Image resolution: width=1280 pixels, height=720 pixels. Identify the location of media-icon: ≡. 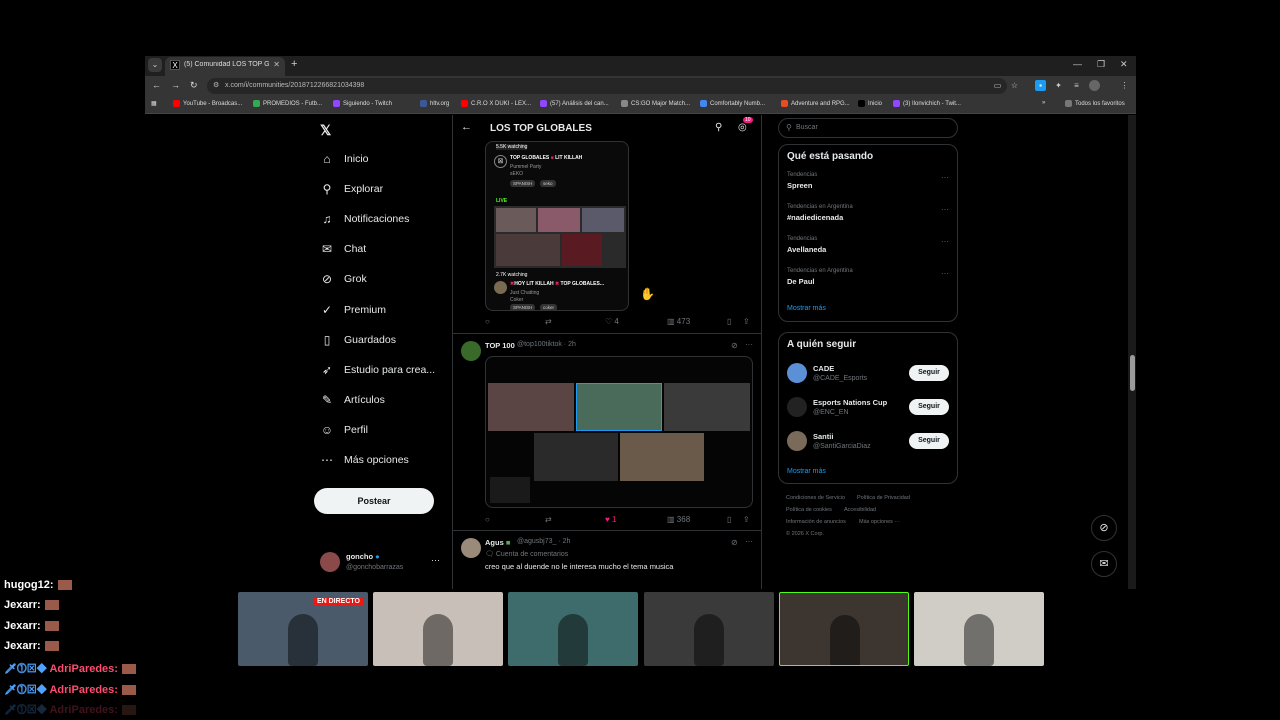
(1076, 85).